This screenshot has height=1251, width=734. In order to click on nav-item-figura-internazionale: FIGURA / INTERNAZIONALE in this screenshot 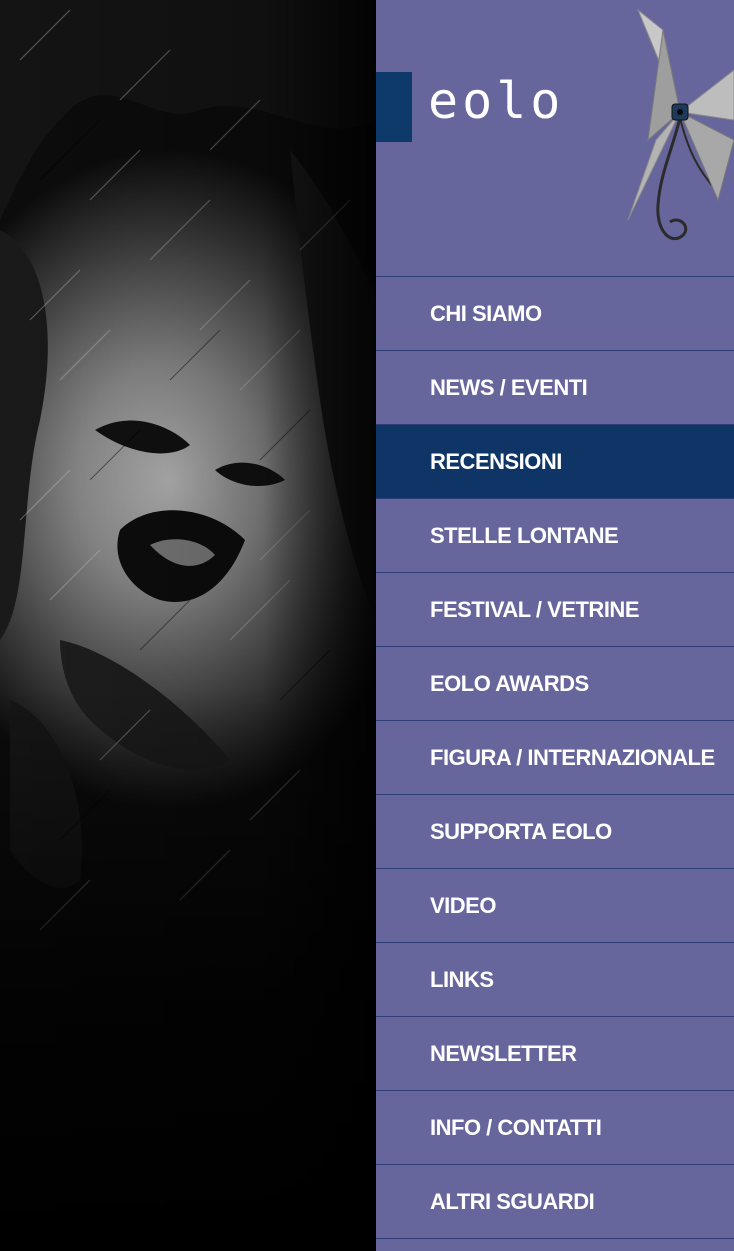, I will do `click(555, 758)`.